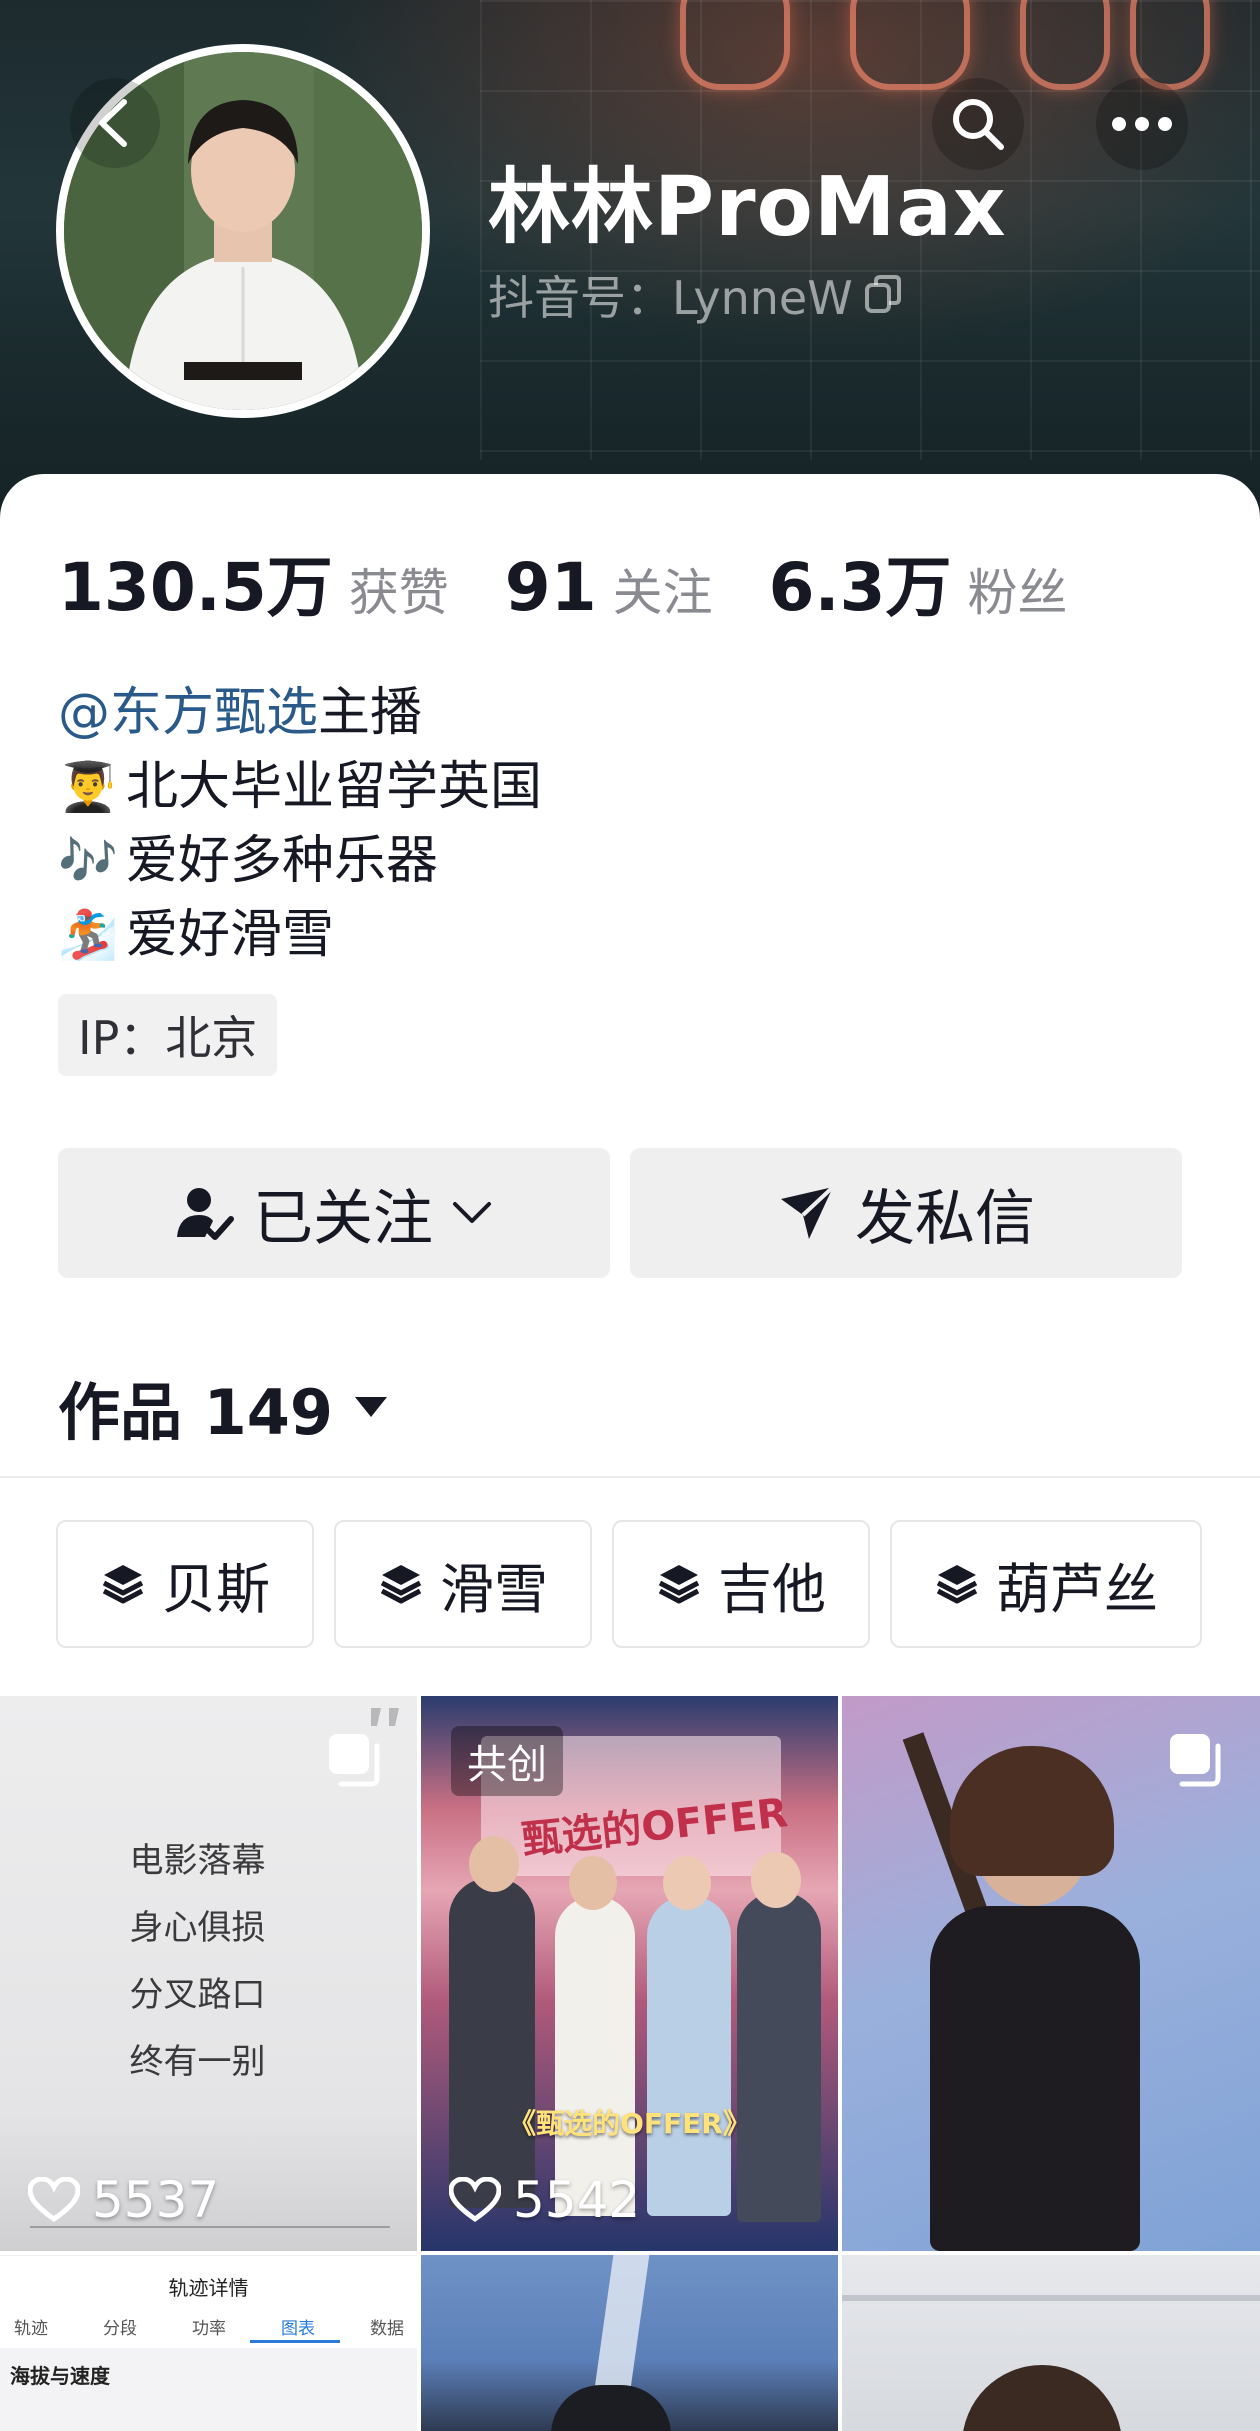  I want to click on douyin-id: 抖音号：LynneW, so click(696, 295).